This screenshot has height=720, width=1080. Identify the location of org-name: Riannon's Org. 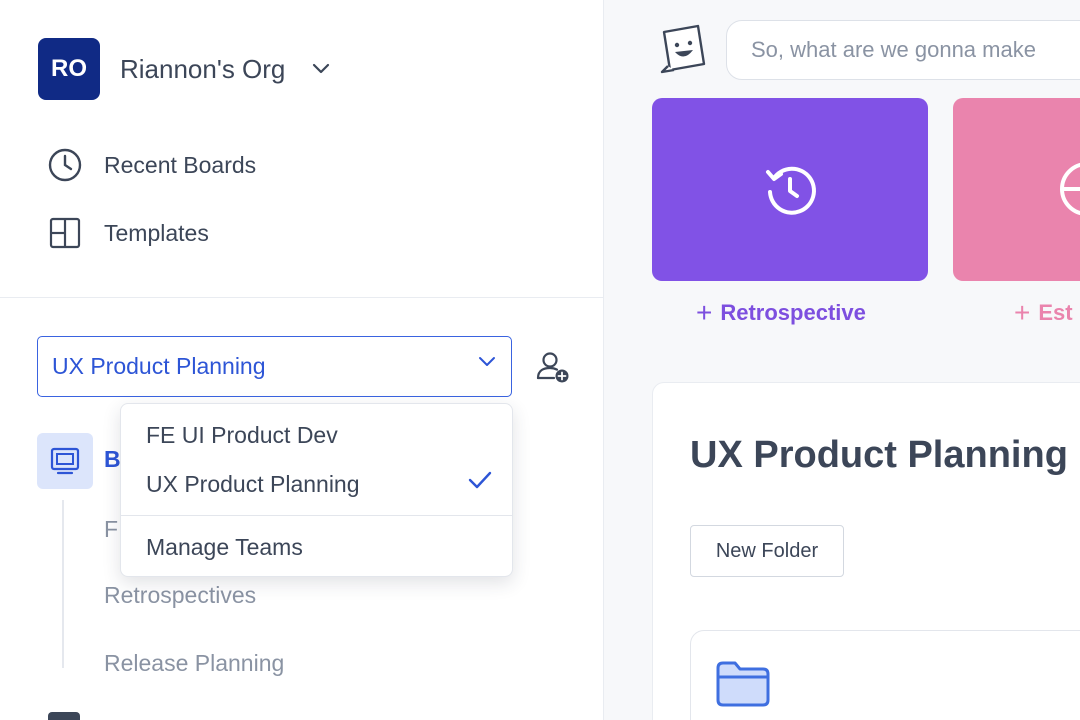
(203, 68).